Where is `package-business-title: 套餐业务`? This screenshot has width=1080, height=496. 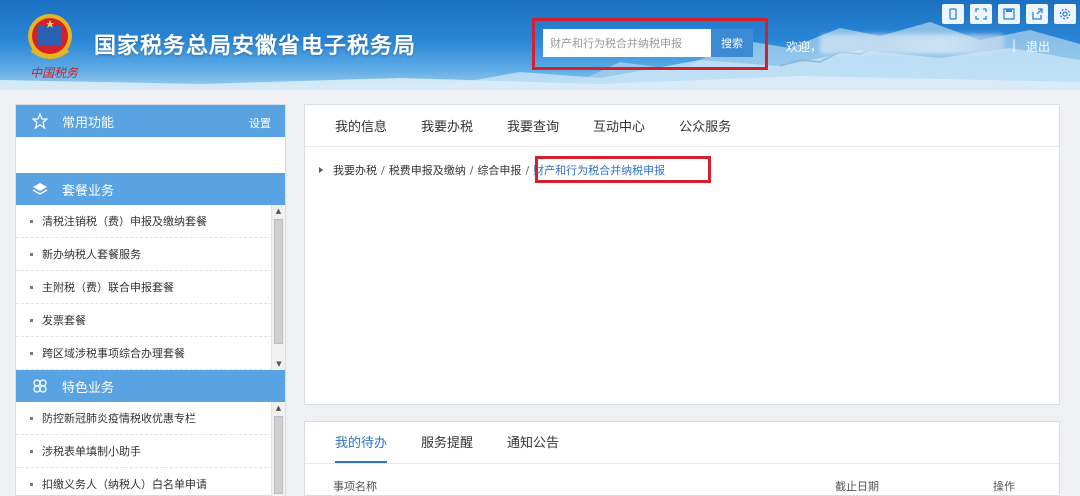 package-business-title: 套餐业务 is located at coordinates (88, 191).